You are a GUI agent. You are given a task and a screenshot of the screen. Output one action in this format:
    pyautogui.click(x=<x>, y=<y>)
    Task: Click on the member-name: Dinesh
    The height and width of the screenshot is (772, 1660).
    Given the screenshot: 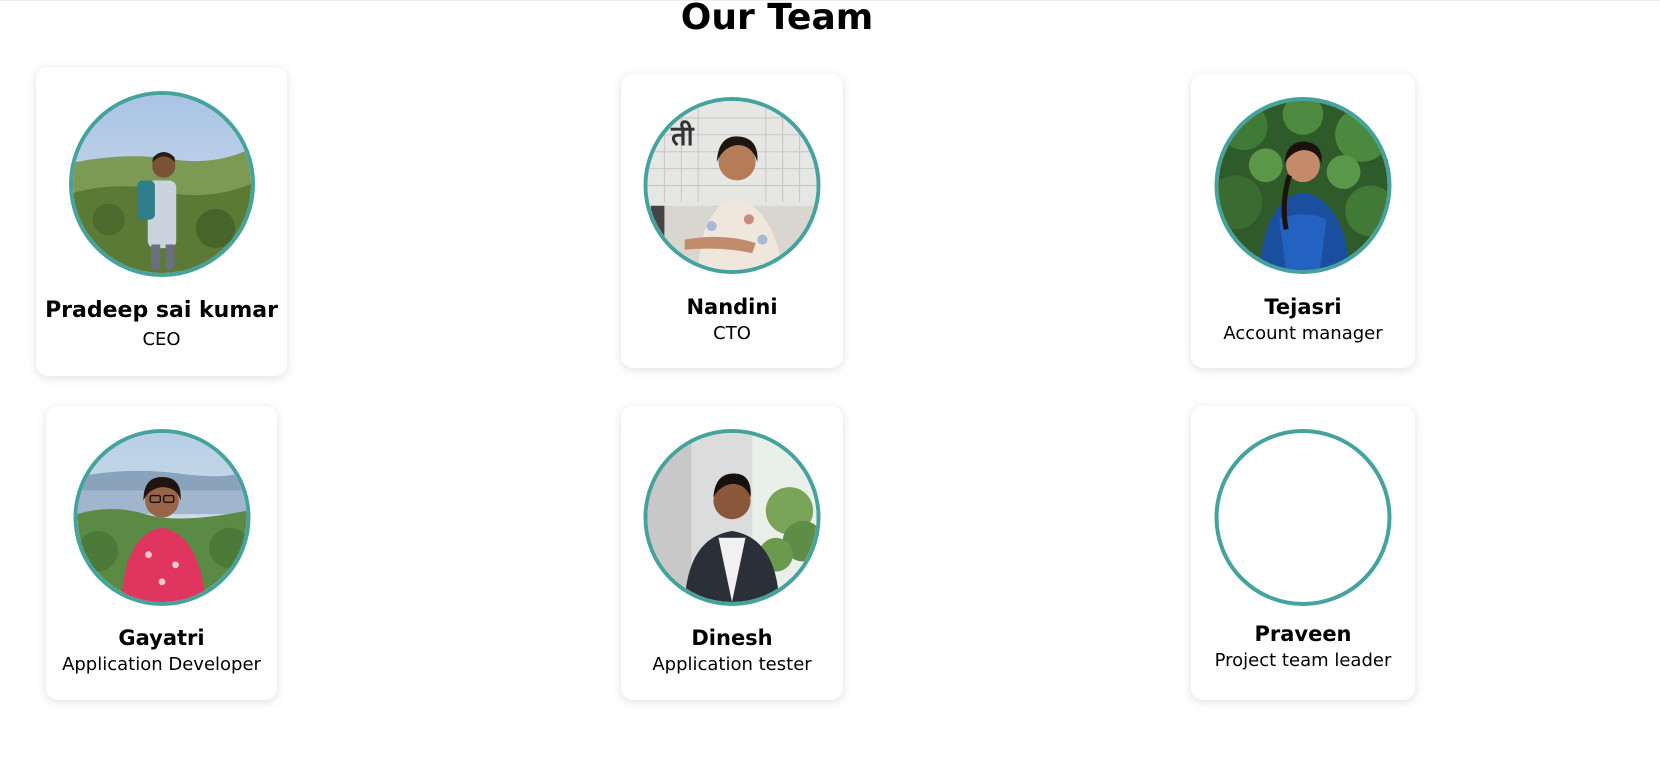 What is the action you would take?
    pyautogui.click(x=732, y=638)
    